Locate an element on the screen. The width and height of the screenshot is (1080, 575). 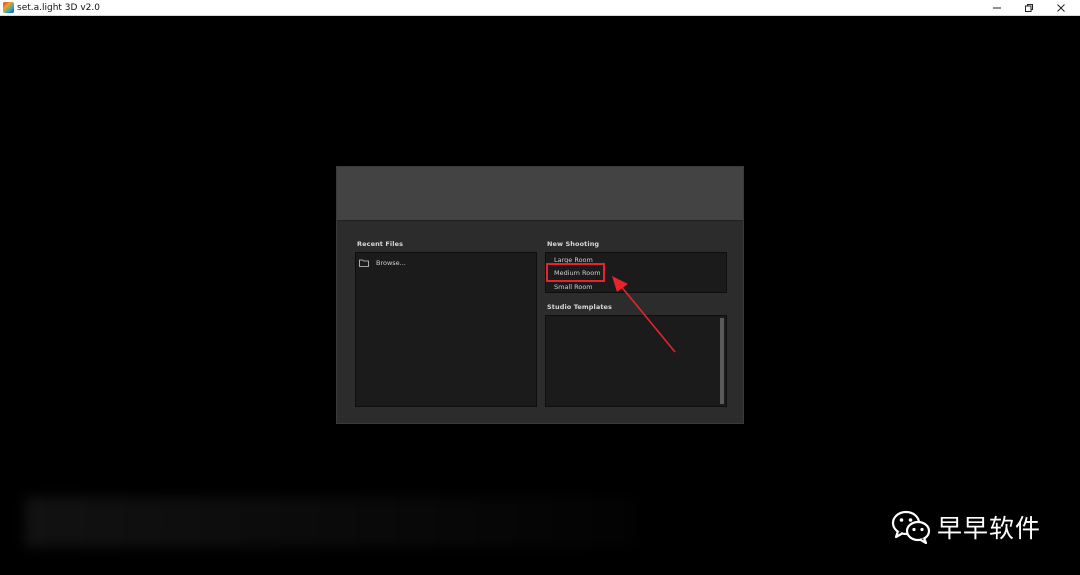
title-bar: set.a.light 3D v2.0 is located at coordinates (540, 8).